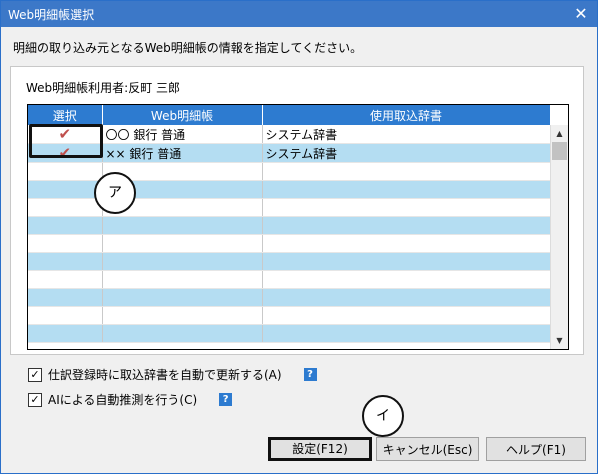 The height and width of the screenshot is (474, 598). What do you see at coordinates (103, 88) in the screenshot?
I see `user-label: Web明細帳利用者:反町 三郎` at bounding box center [103, 88].